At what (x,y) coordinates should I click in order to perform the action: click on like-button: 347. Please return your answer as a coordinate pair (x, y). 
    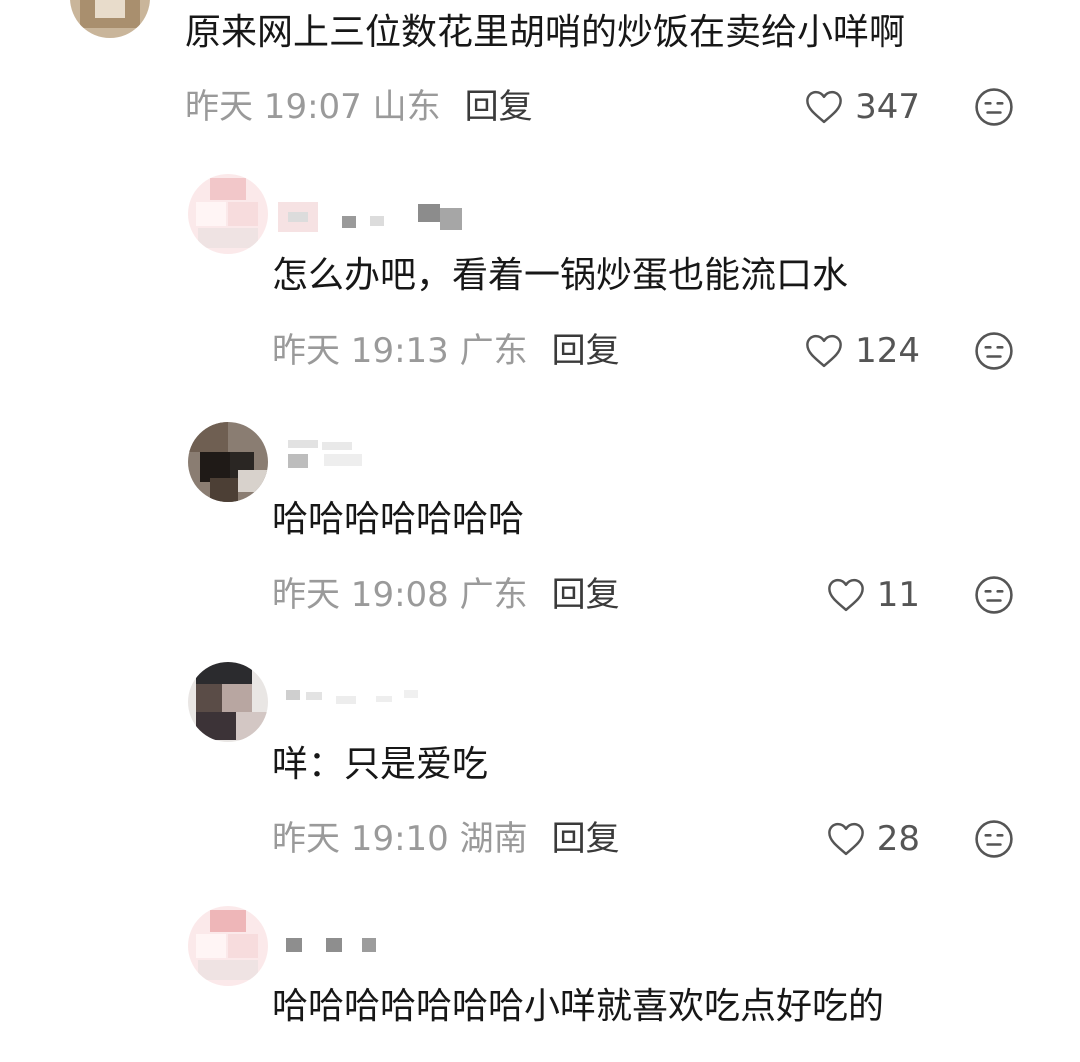
    Looking at the image, I should click on (840, 107).